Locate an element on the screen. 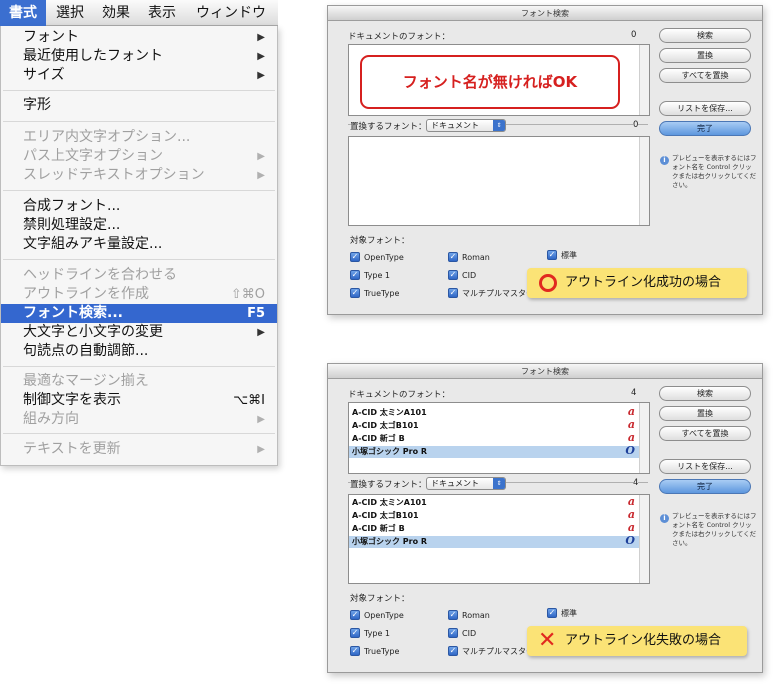 This screenshot has height=700, width=780. callout-no-fonts-ok: フォント名が無ければOK is located at coordinates (490, 82).